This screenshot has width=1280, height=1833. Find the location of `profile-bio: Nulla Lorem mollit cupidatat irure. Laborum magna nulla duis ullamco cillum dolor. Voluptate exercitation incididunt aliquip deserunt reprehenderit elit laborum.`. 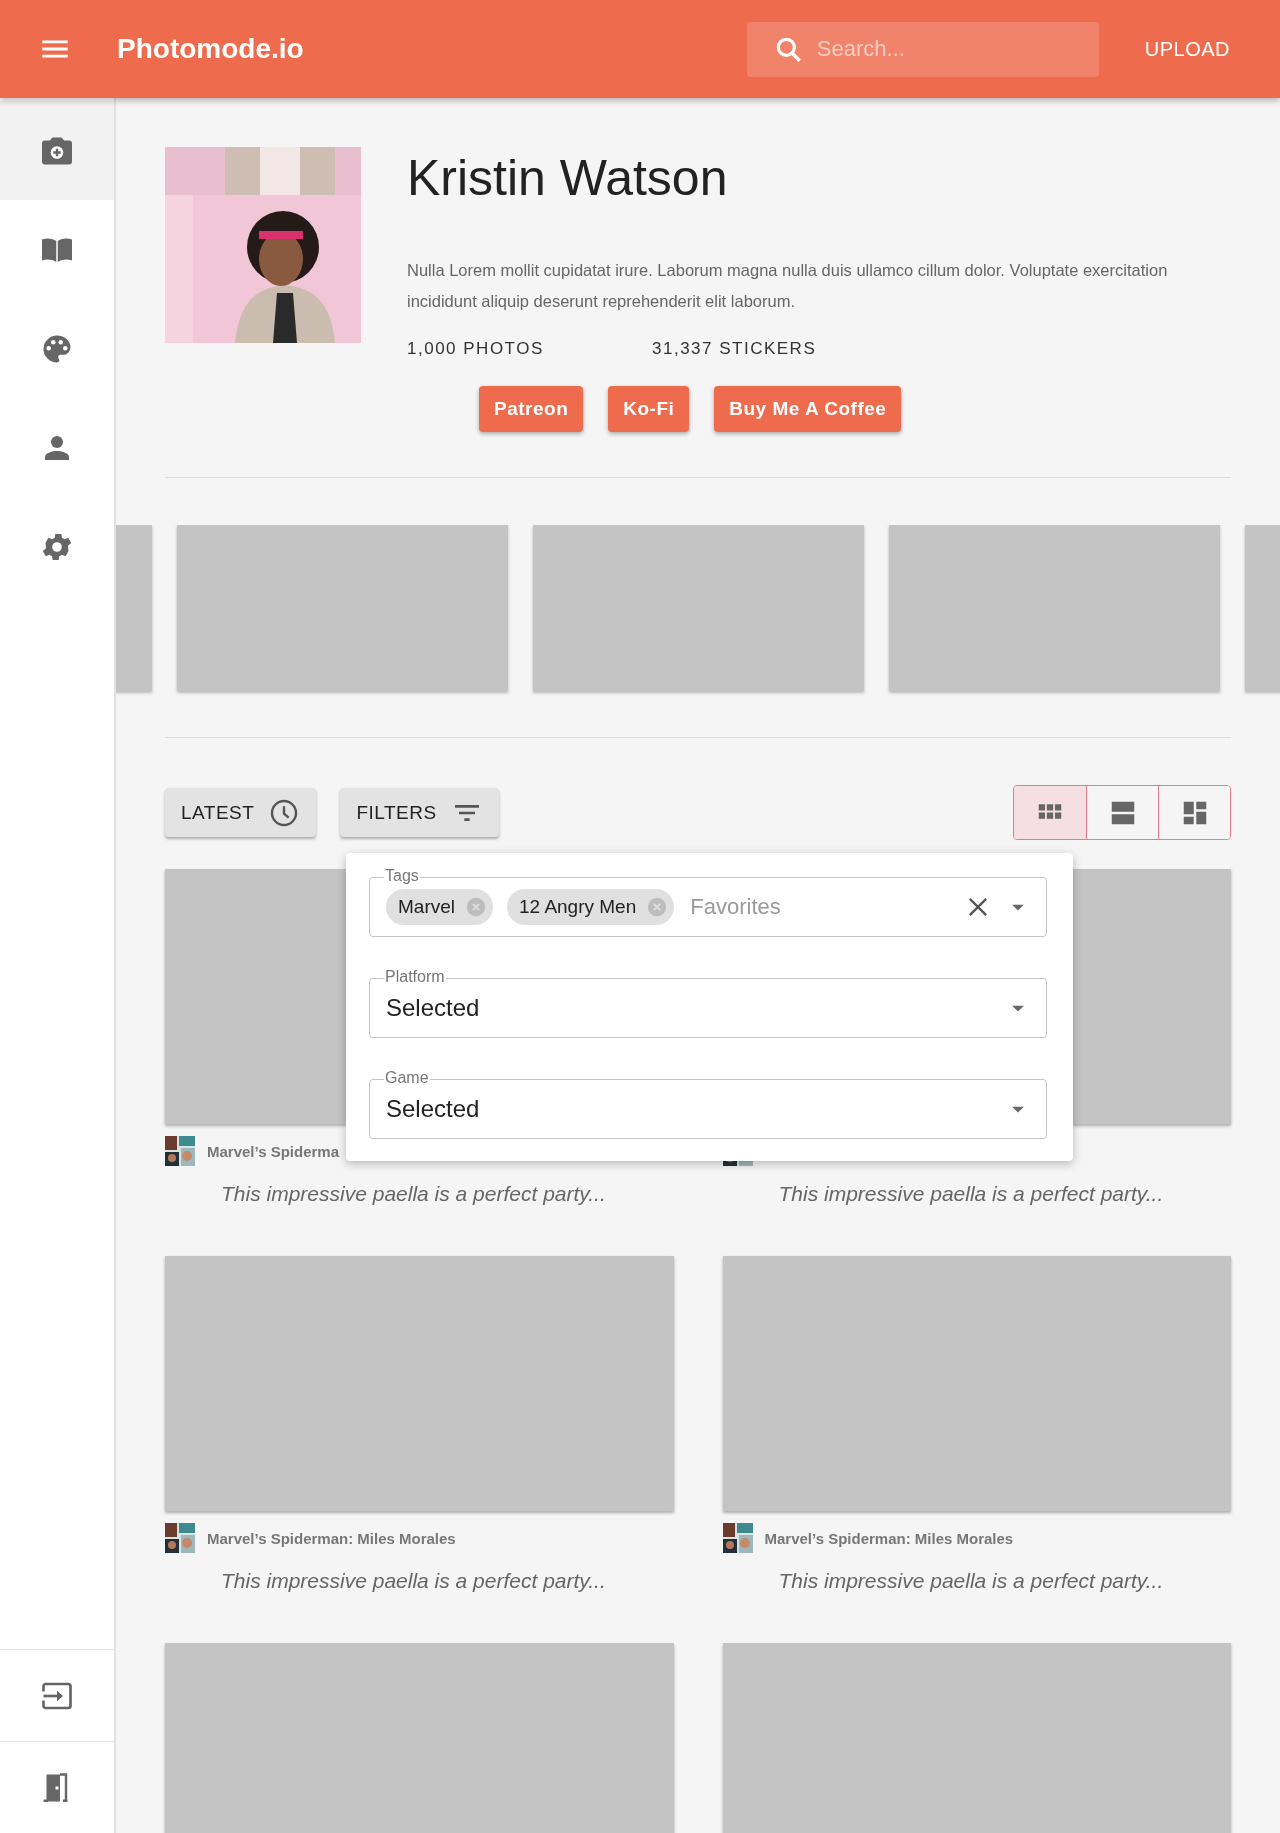

profile-bio: Nulla Lorem mollit cupidatat irure. Laborum magna nulla duis ullamco cillum dolor. Voluptate exercitation incididunt aliquip deserunt reprehenderit elit laborum. is located at coordinates (788, 286).